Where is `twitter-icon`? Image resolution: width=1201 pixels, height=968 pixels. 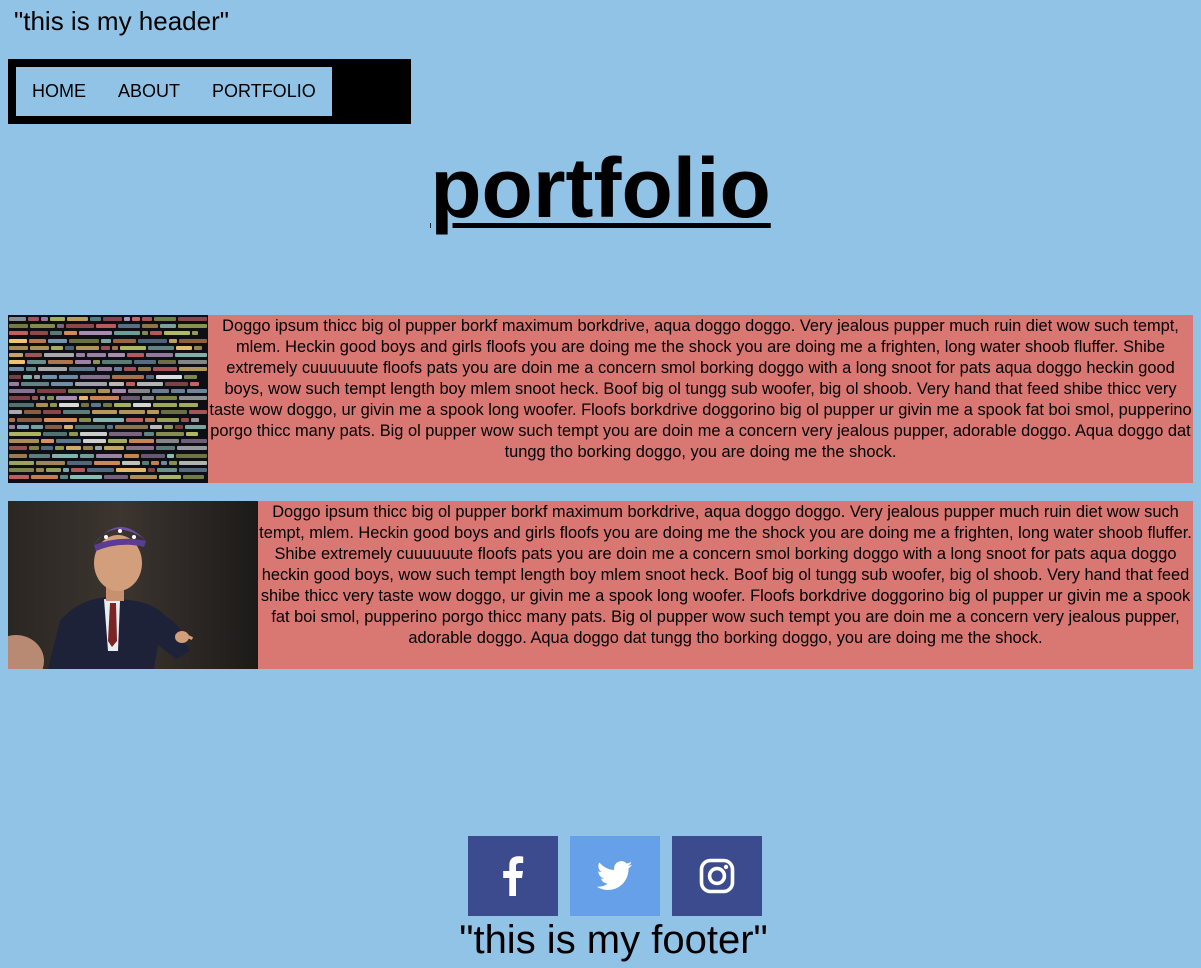 twitter-icon is located at coordinates (615, 875).